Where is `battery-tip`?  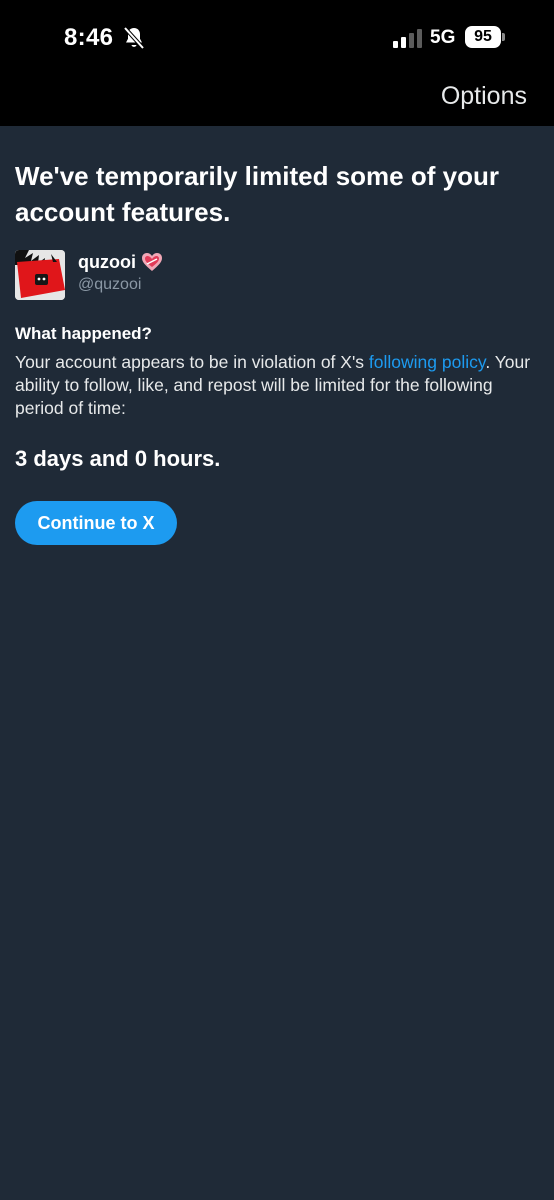
battery-tip is located at coordinates (503, 37).